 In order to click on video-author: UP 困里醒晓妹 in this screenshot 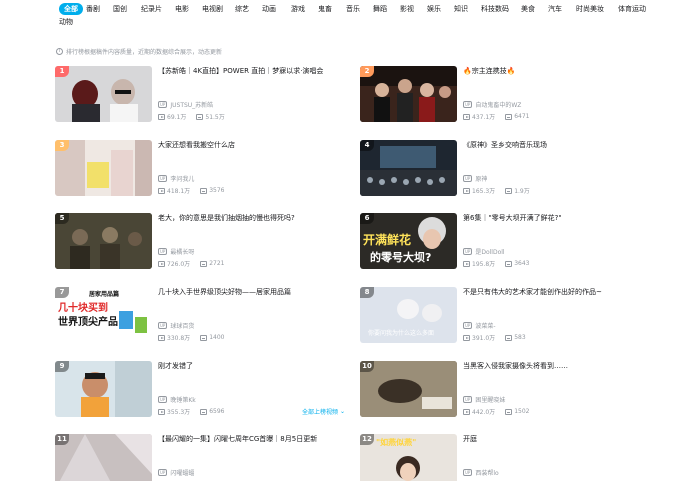, I will do `click(484, 399)`.